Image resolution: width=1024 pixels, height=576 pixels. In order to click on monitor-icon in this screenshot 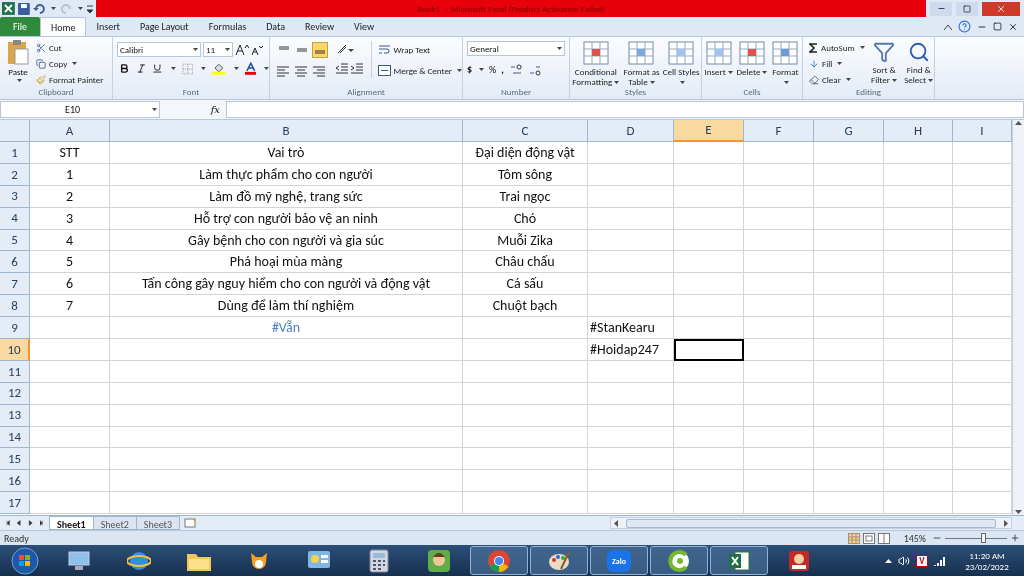, I will do `click(79, 560)`.